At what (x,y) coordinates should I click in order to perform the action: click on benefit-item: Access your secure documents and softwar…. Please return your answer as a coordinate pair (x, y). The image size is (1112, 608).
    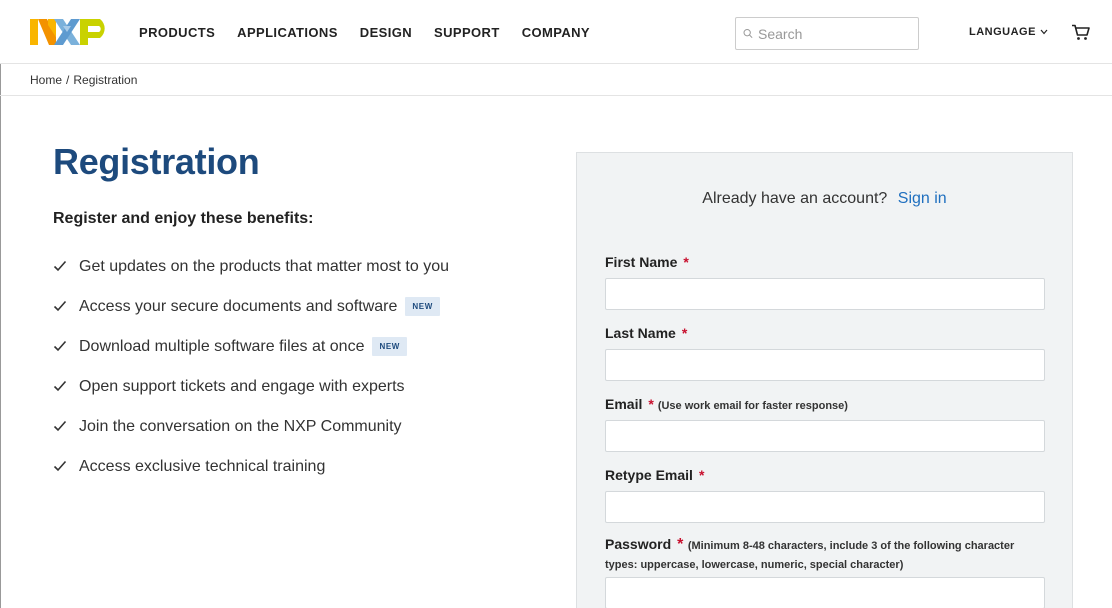
    Looking at the image, I should click on (251, 315).